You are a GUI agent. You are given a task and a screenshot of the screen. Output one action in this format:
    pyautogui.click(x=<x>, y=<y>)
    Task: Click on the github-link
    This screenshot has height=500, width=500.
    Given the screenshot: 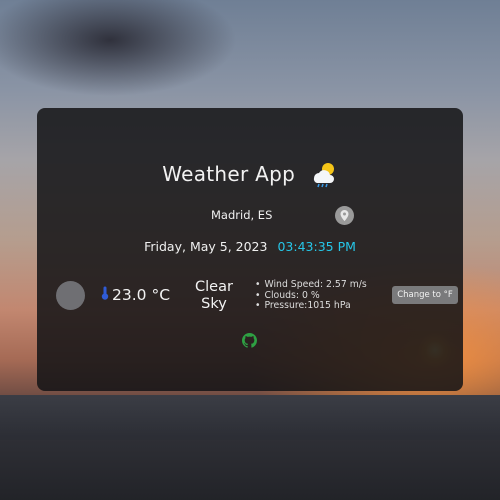 What is the action you would take?
    pyautogui.click(x=249, y=340)
    